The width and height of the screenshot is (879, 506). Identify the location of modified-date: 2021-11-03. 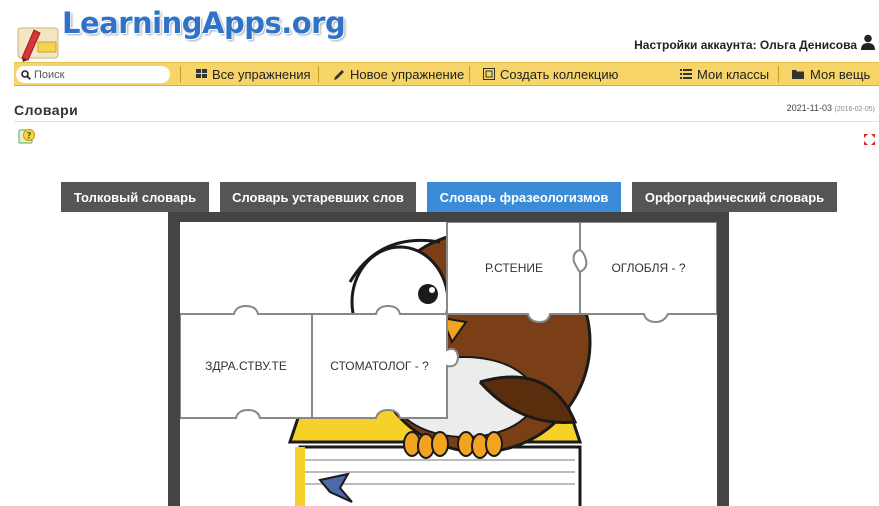
(809, 108).